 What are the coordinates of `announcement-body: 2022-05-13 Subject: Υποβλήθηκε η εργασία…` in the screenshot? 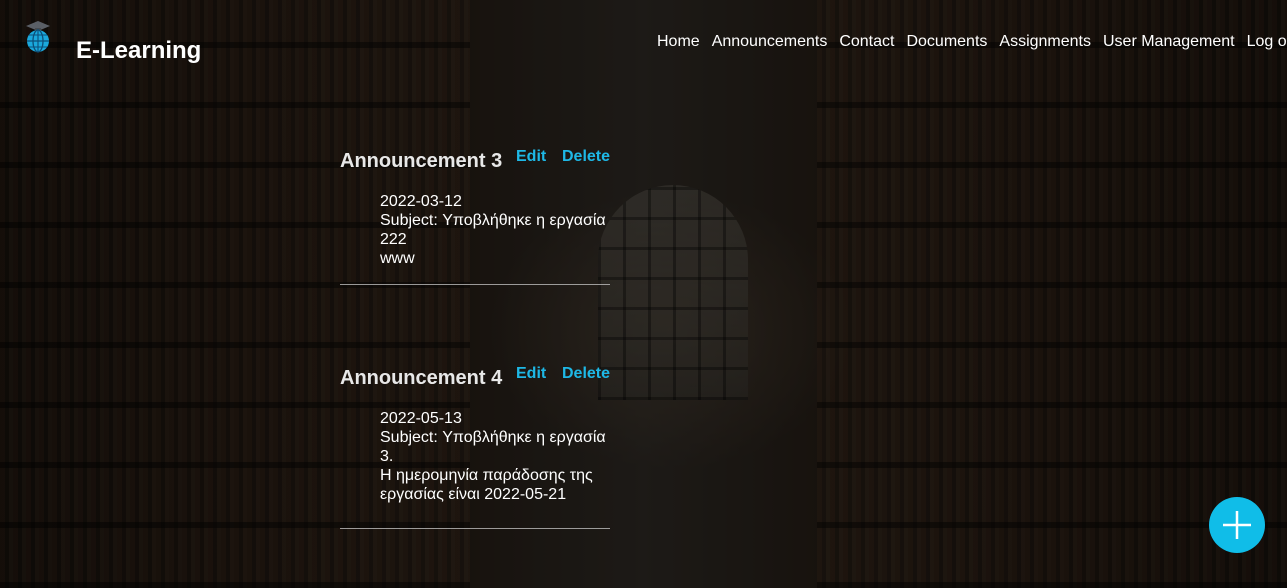 It's located at (496, 468).